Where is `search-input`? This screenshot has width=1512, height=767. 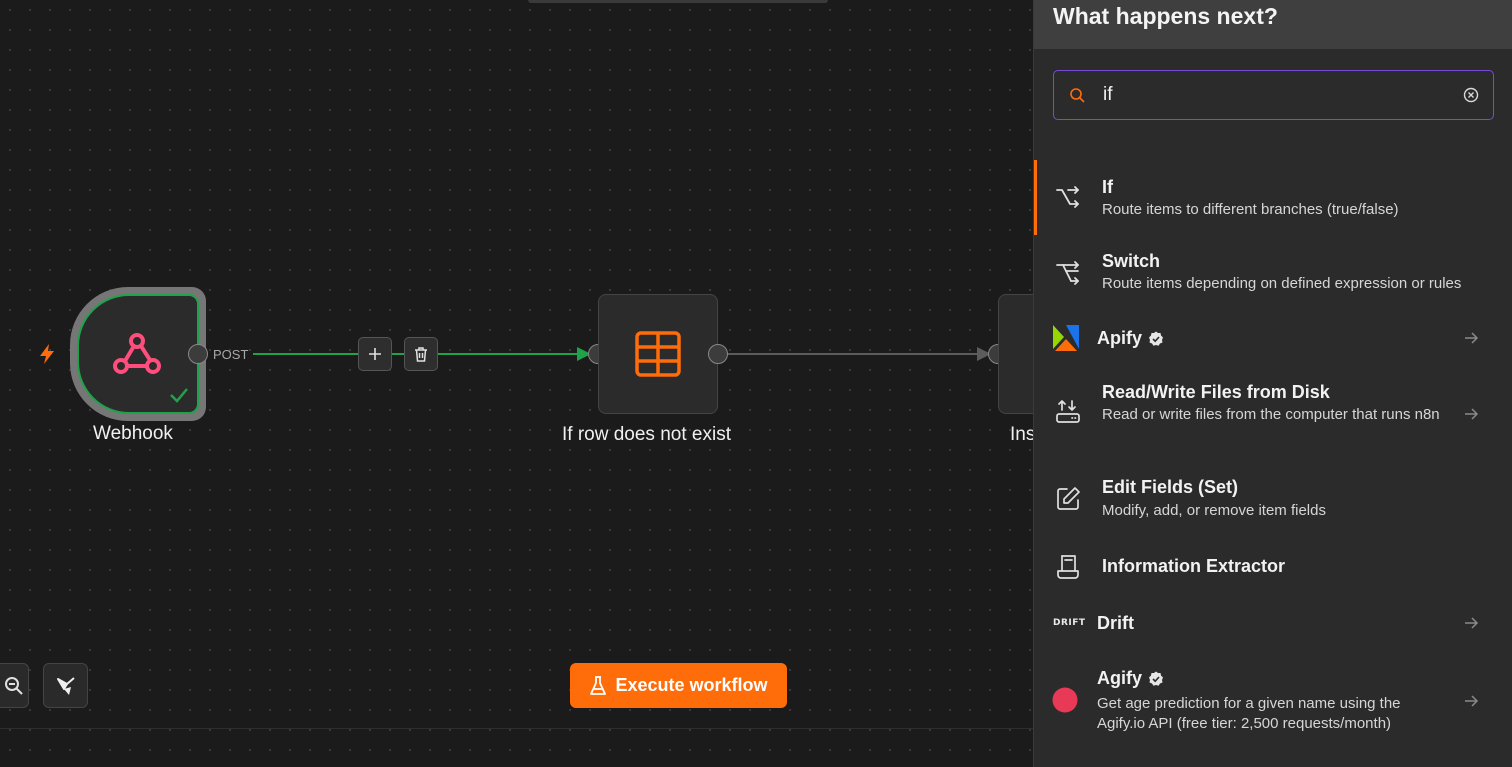
search-input is located at coordinates (1273, 95).